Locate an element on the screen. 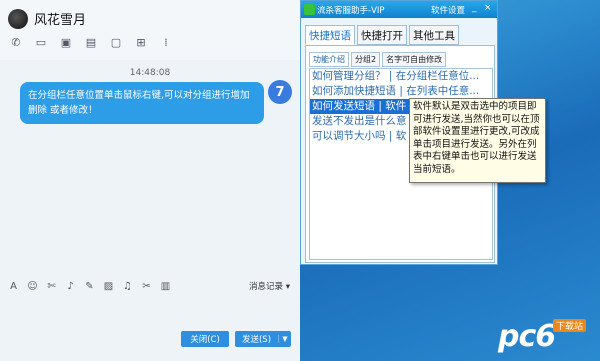  input-toolbar: A ☺ ✄ ♪ ✎ ▨ ♫ ✂ ▥ 消息记录 ▾ is located at coordinates (150, 286).